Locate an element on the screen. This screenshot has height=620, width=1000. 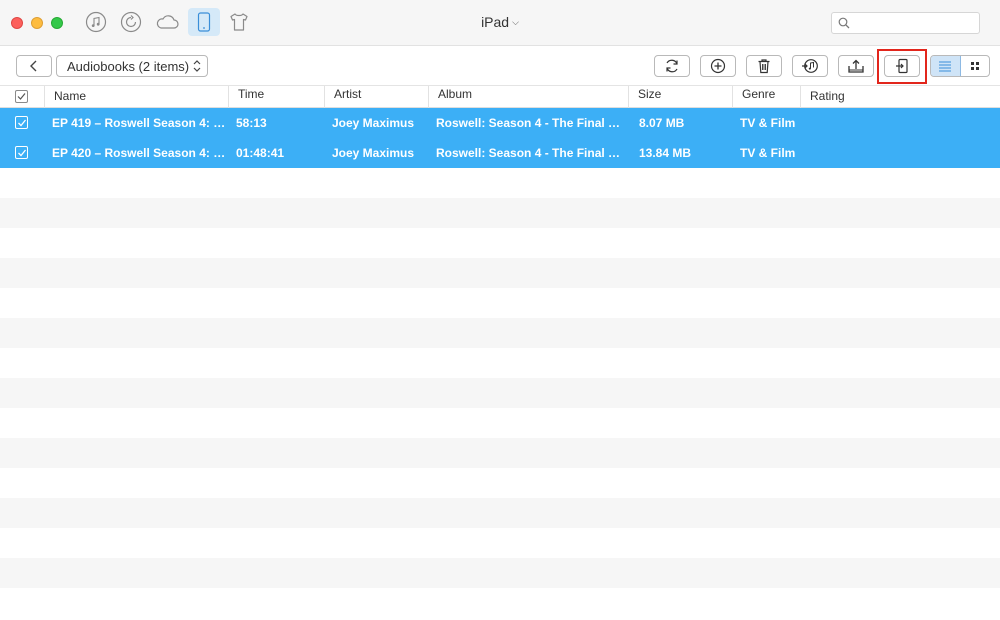
search-icon is located at coordinates (844, 23).